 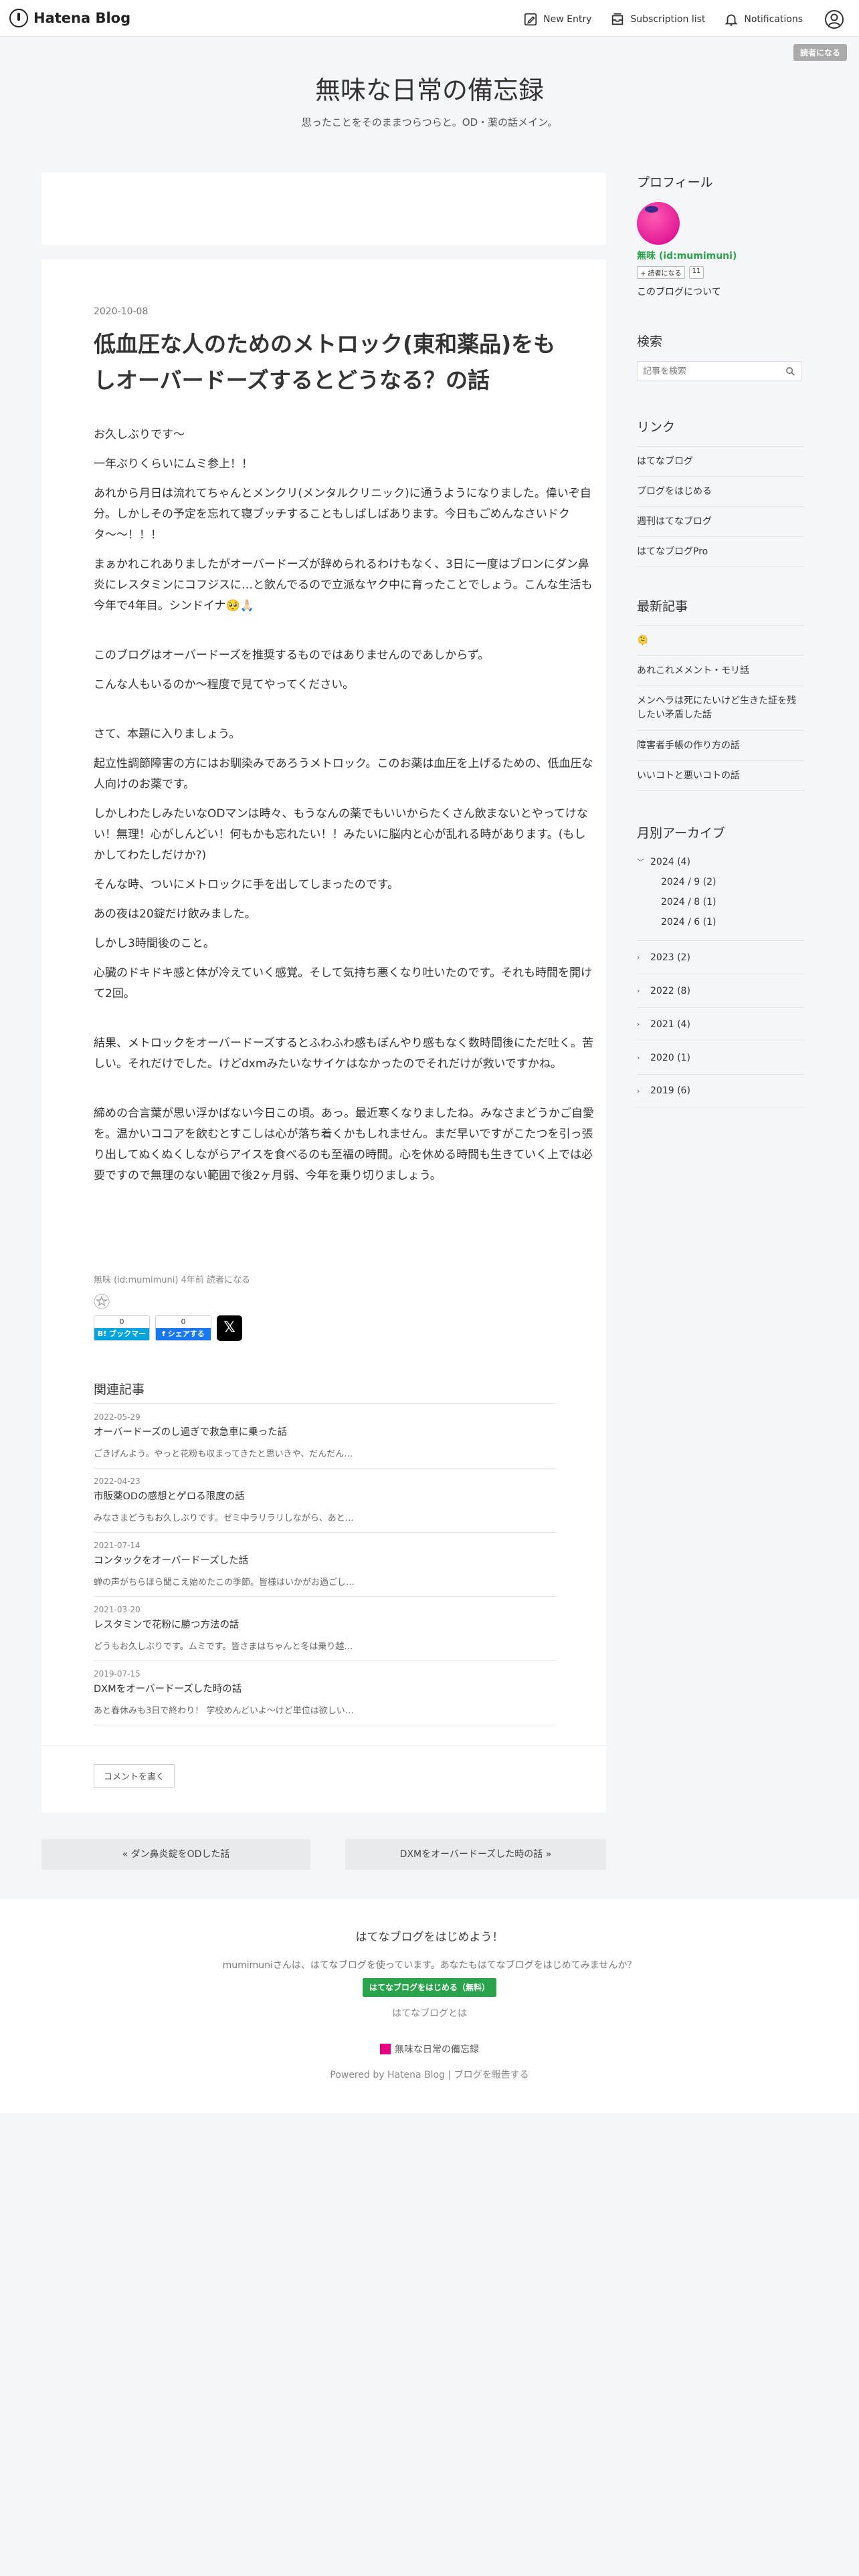 I want to click on sidebar-link: はてなブログPro, so click(x=720, y=552).